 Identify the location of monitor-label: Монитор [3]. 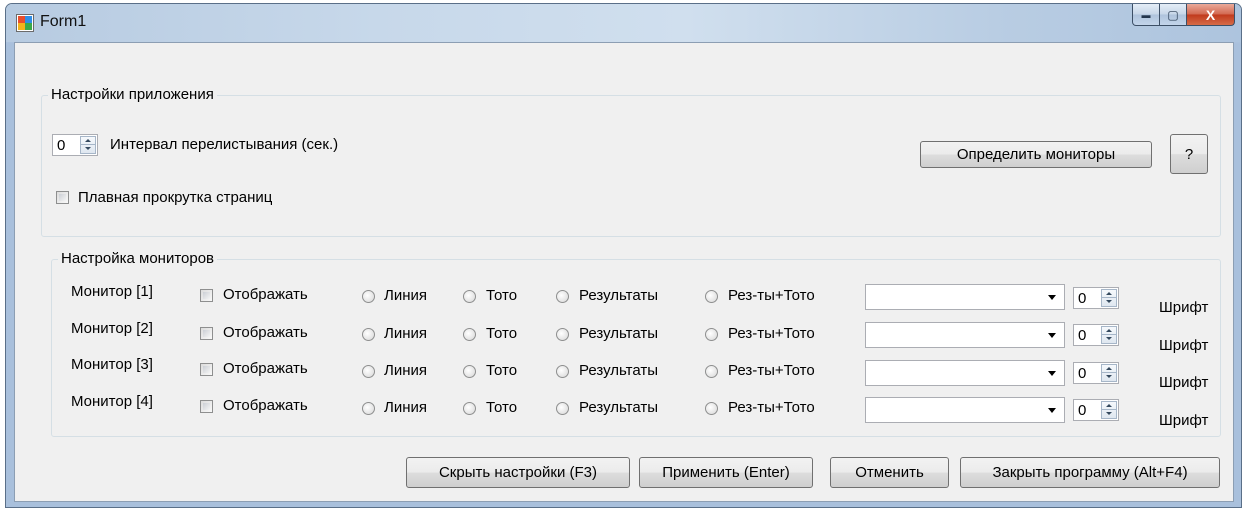
(112, 364).